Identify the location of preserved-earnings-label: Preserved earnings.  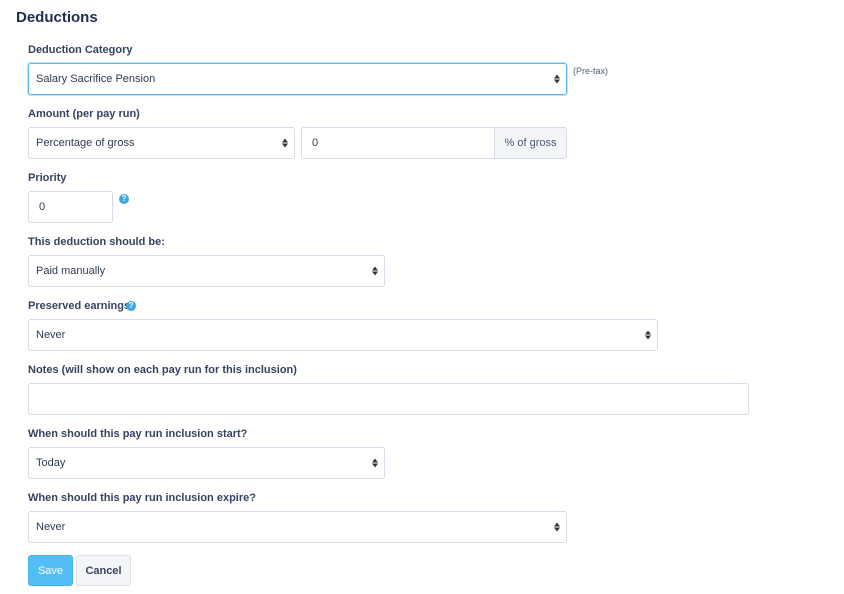
(79, 306).